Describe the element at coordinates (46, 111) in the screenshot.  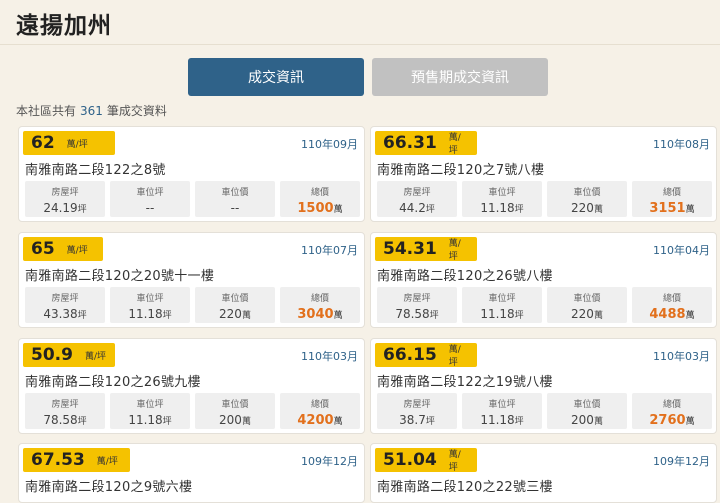
I see `summary-prefix: 本社區共有` at that location.